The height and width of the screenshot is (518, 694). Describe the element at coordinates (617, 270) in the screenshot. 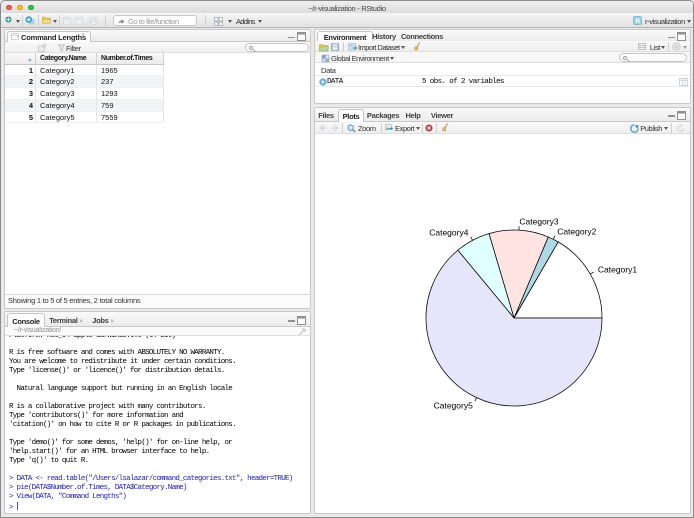

I see `svg-text: Category1` at that location.